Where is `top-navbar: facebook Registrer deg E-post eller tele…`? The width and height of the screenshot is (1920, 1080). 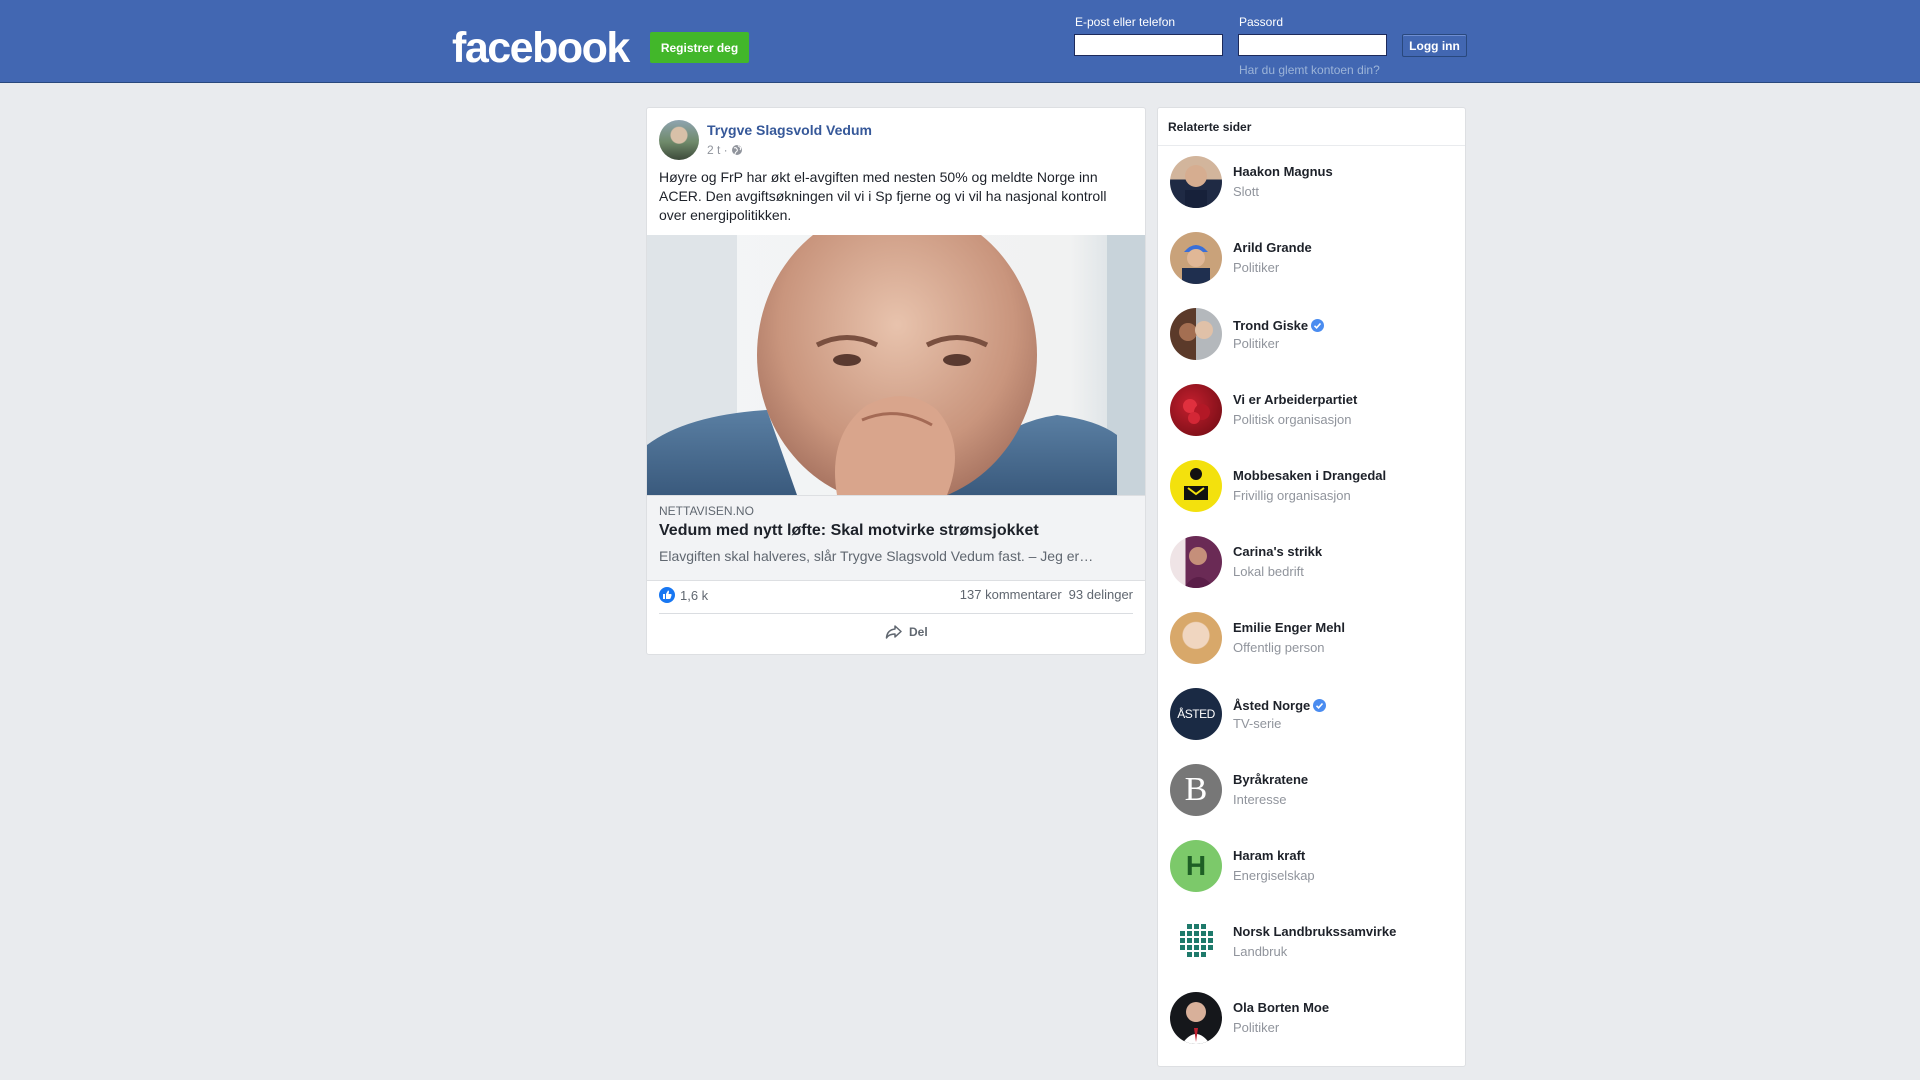 top-navbar: facebook Registrer deg E-post eller tele… is located at coordinates (960, 41).